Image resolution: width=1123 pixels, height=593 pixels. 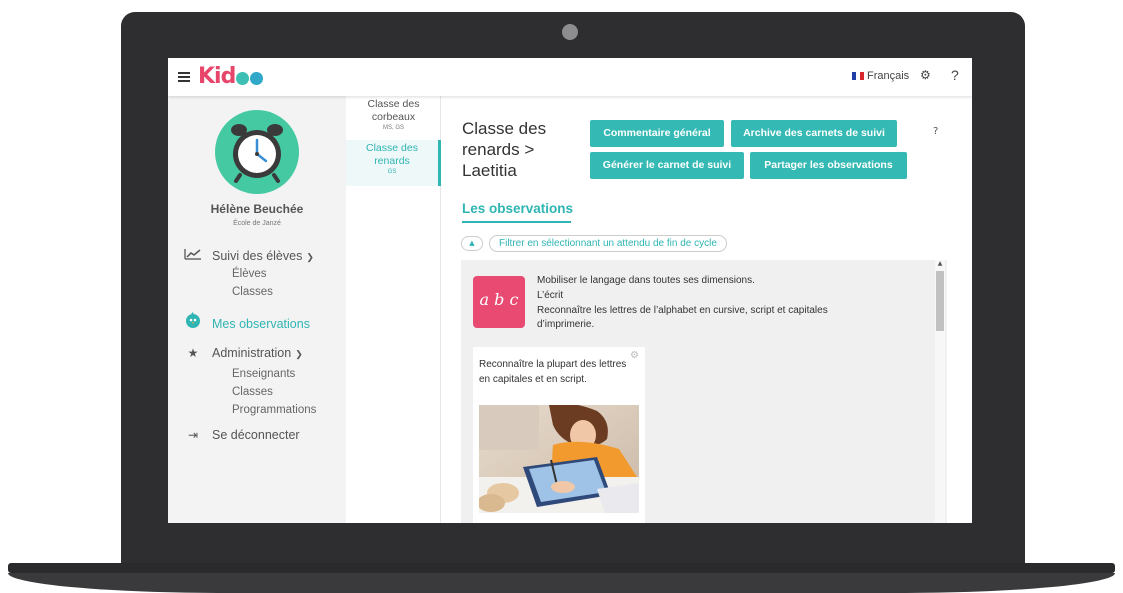 What do you see at coordinates (263, 374) in the screenshot?
I see `nav-sub-enseignants: Enseignants` at bounding box center [263, 374].